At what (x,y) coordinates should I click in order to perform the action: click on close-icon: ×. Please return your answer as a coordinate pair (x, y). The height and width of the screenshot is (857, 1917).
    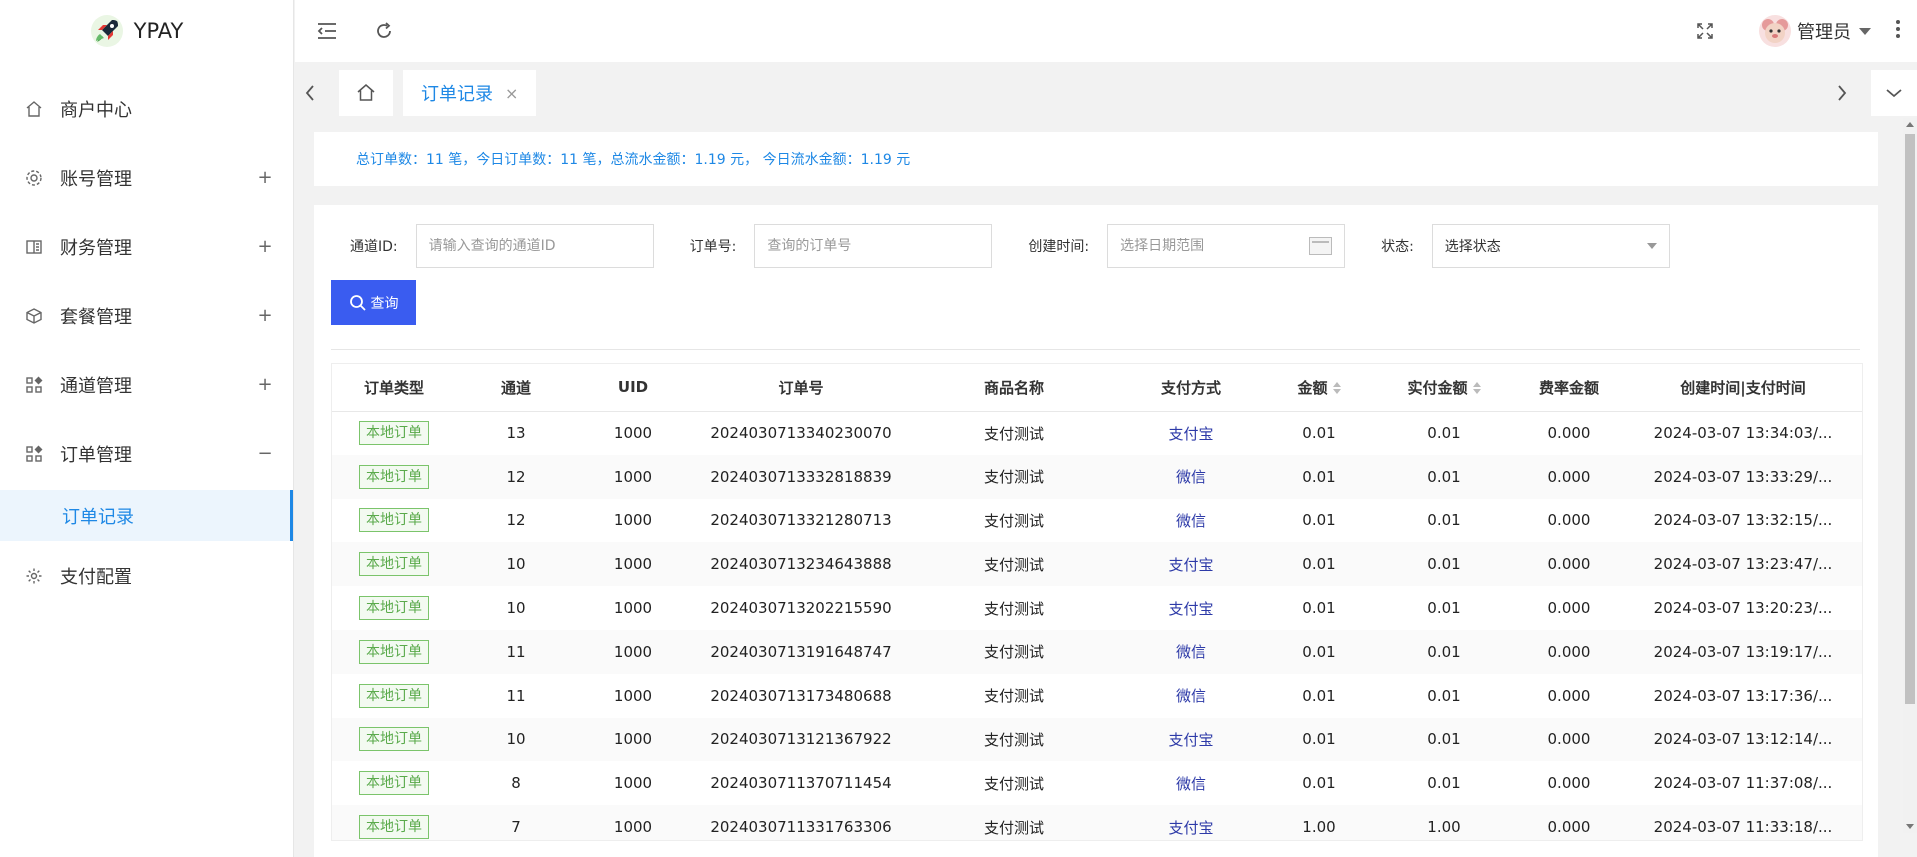
    Looking at the image, I should click on (511, 93).